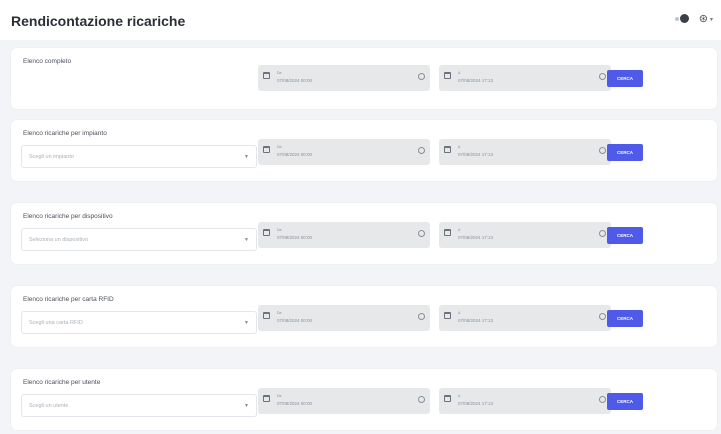 The width and height of the screenshot is (721, 434). Describe the element at coordinates (68, 299) in the screenshot. I see `card-title: Elenco ricariche per carta RFID` at that location.